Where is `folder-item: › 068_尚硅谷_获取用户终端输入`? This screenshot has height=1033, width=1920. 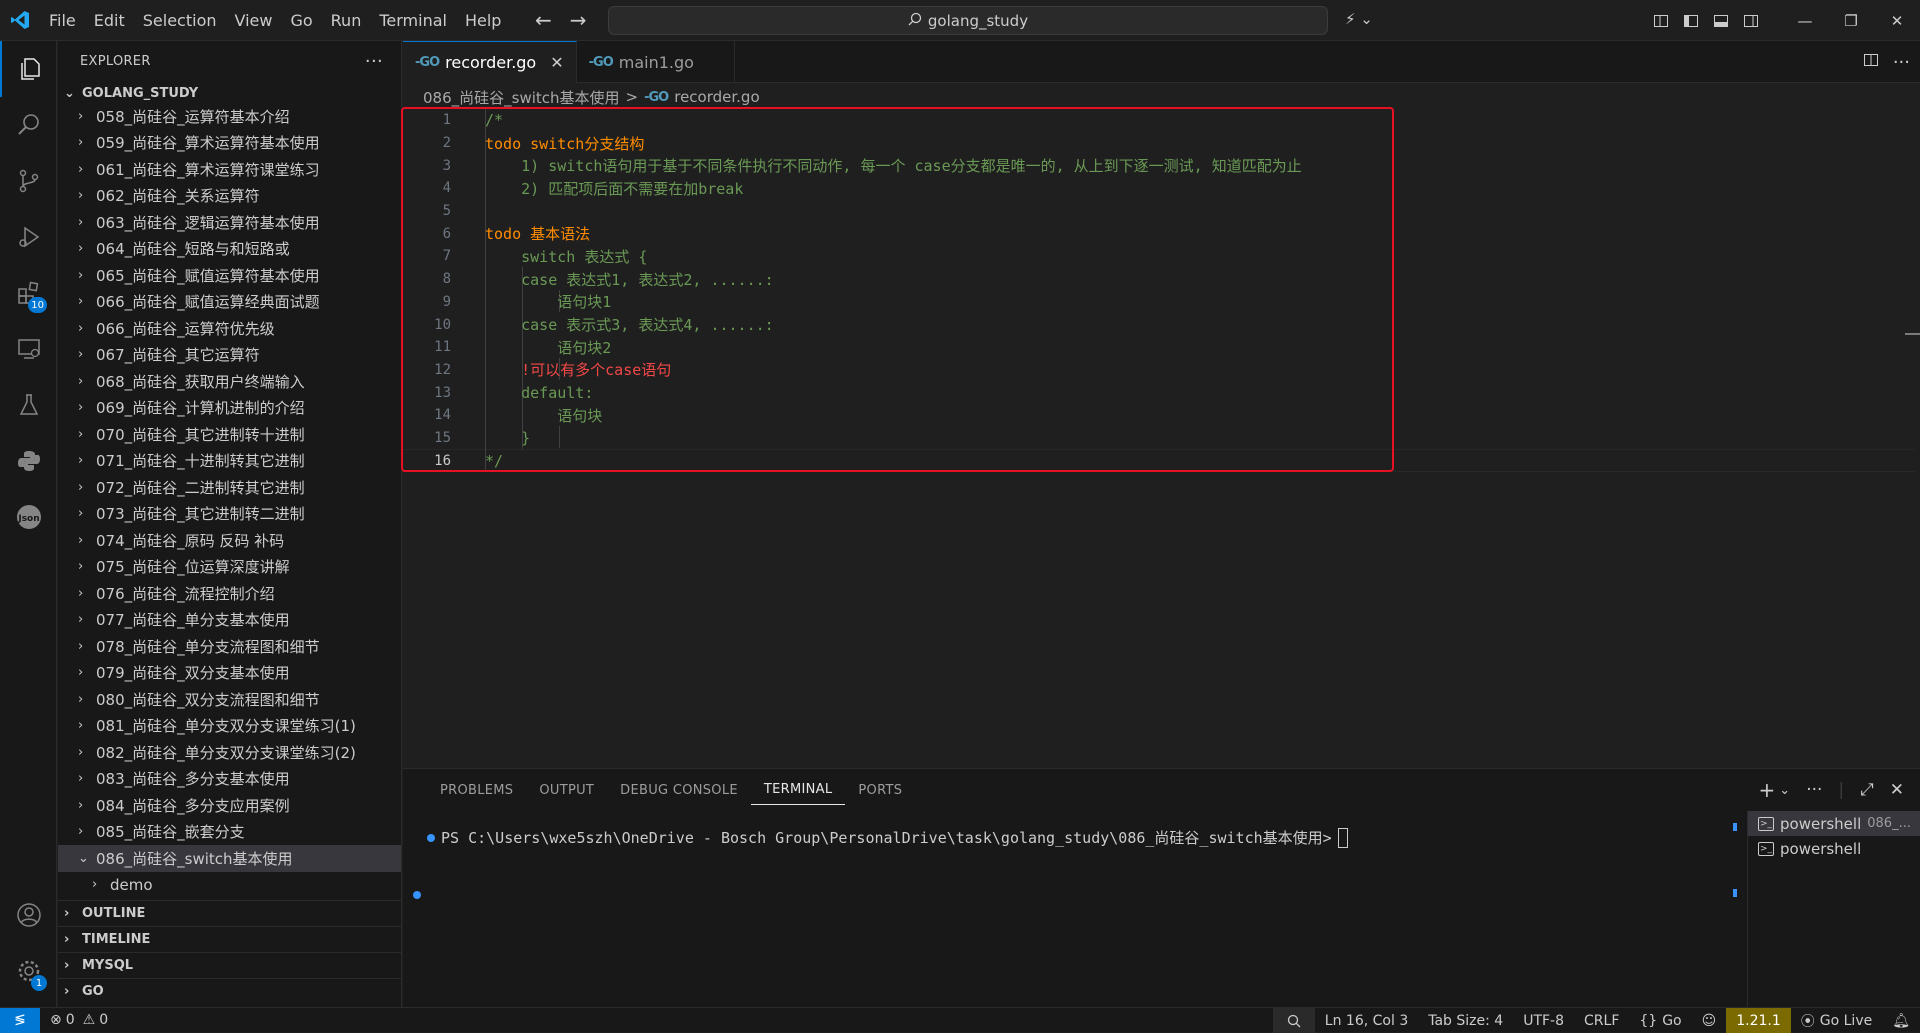 folder-item: › 068_尚硅谷_获取用户终端输入 is located at coordinates (229, 381).